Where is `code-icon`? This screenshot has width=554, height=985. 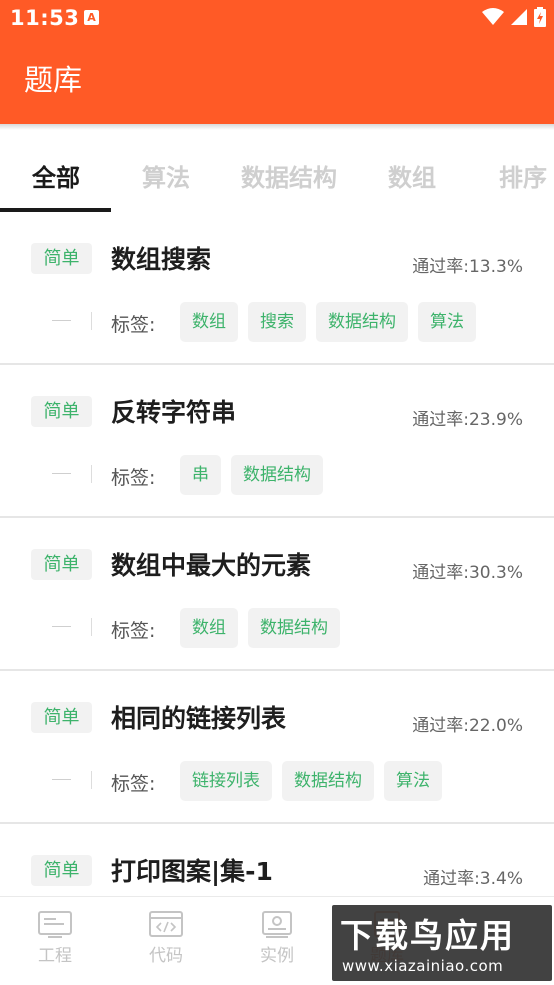
code-icon is located at coordinates (166, 924).